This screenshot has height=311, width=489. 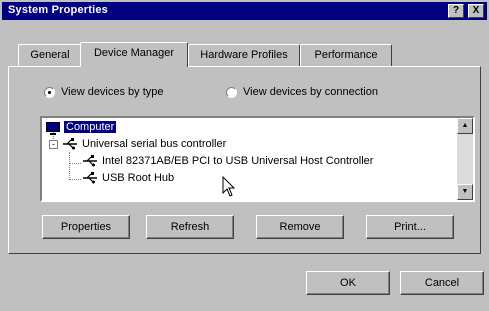 What do you see at coordinates (229, 186) in the screenshot?
I see `mouse-cursor-icon` at bounding box center [229, 186].